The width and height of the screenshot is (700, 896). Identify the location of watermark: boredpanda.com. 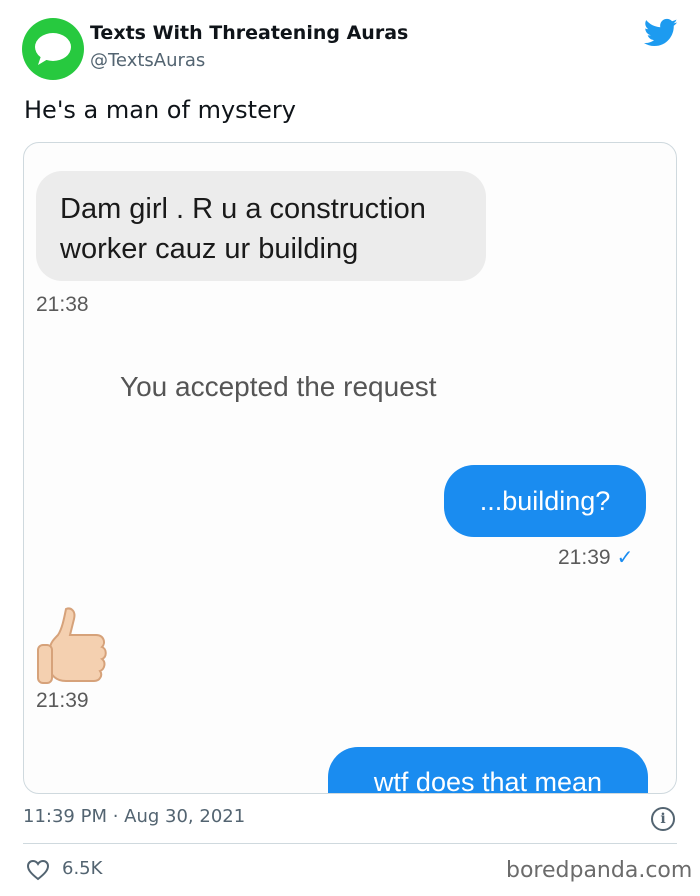
(599, 870).